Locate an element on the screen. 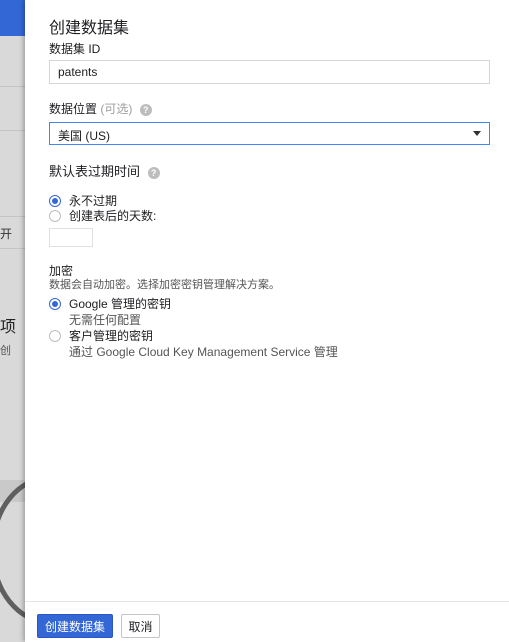 Image resolution: width=509 pixels, height=642 pixels. background-page: 展开 比项 件创 is located at coordinates (12, 321).